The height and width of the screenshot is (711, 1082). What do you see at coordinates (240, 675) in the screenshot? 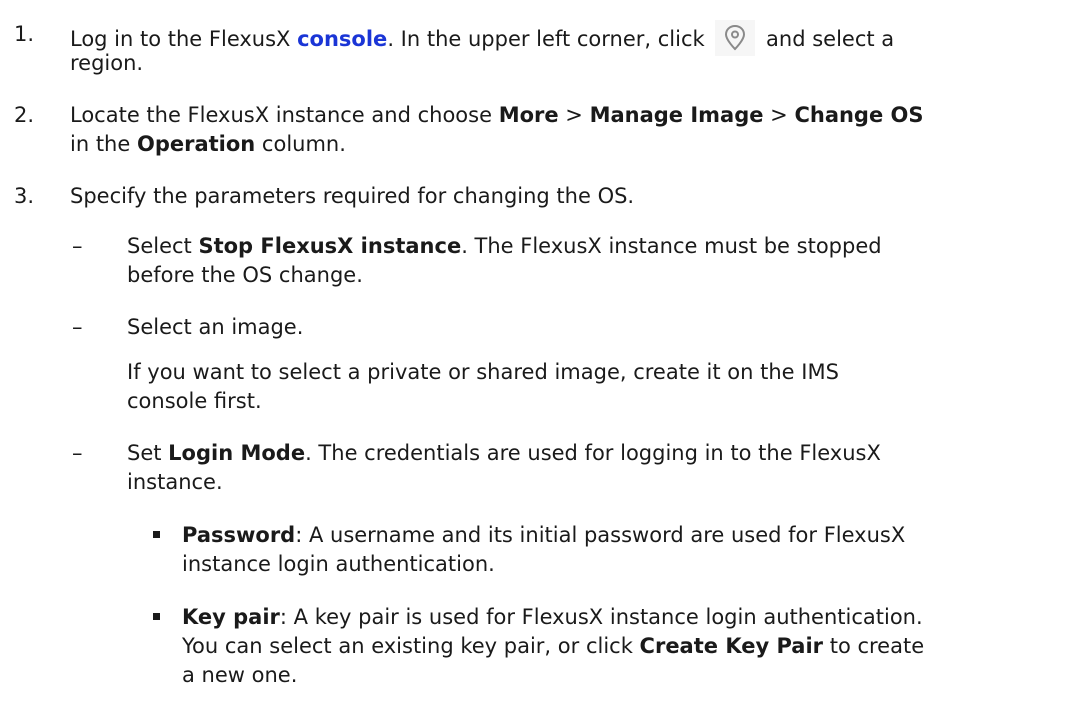
I see `bullet-2-line-3: a new one.` at bounding box center [240, 675].